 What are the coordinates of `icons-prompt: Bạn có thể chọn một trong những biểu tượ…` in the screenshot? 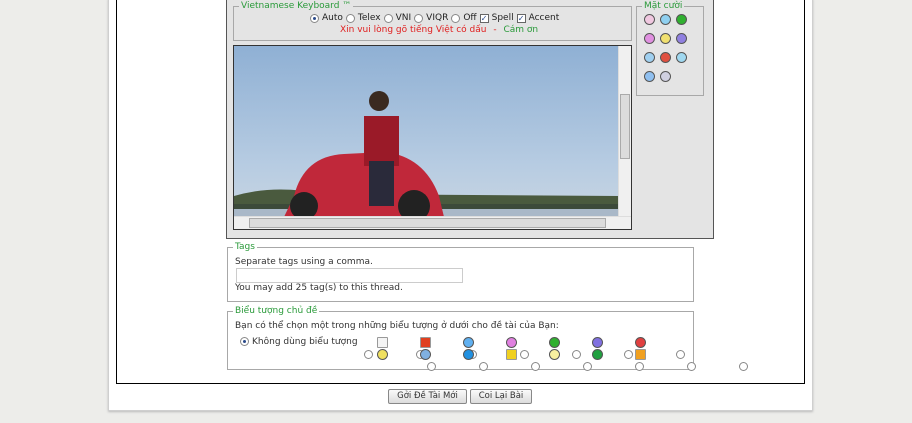 It's located at (397, 326).